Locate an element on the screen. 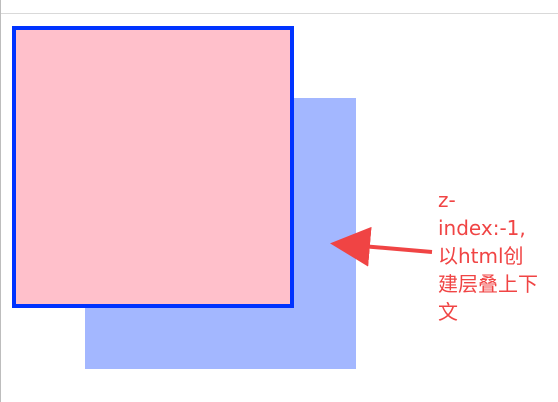 The image size is (558, 402). annotation-arrow is located at coordinates (381, 246).